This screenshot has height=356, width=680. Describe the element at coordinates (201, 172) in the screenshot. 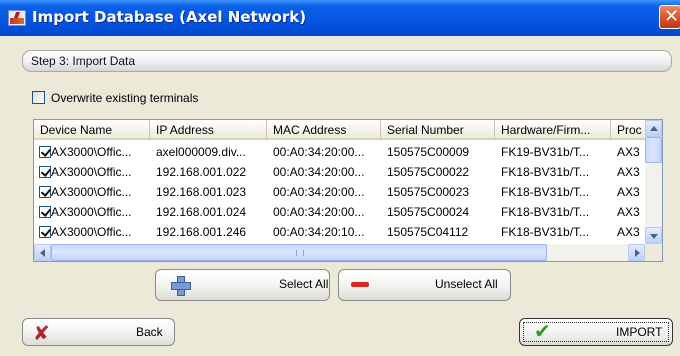

I see `ip-address-cell: 192.168.001.022` at that location.